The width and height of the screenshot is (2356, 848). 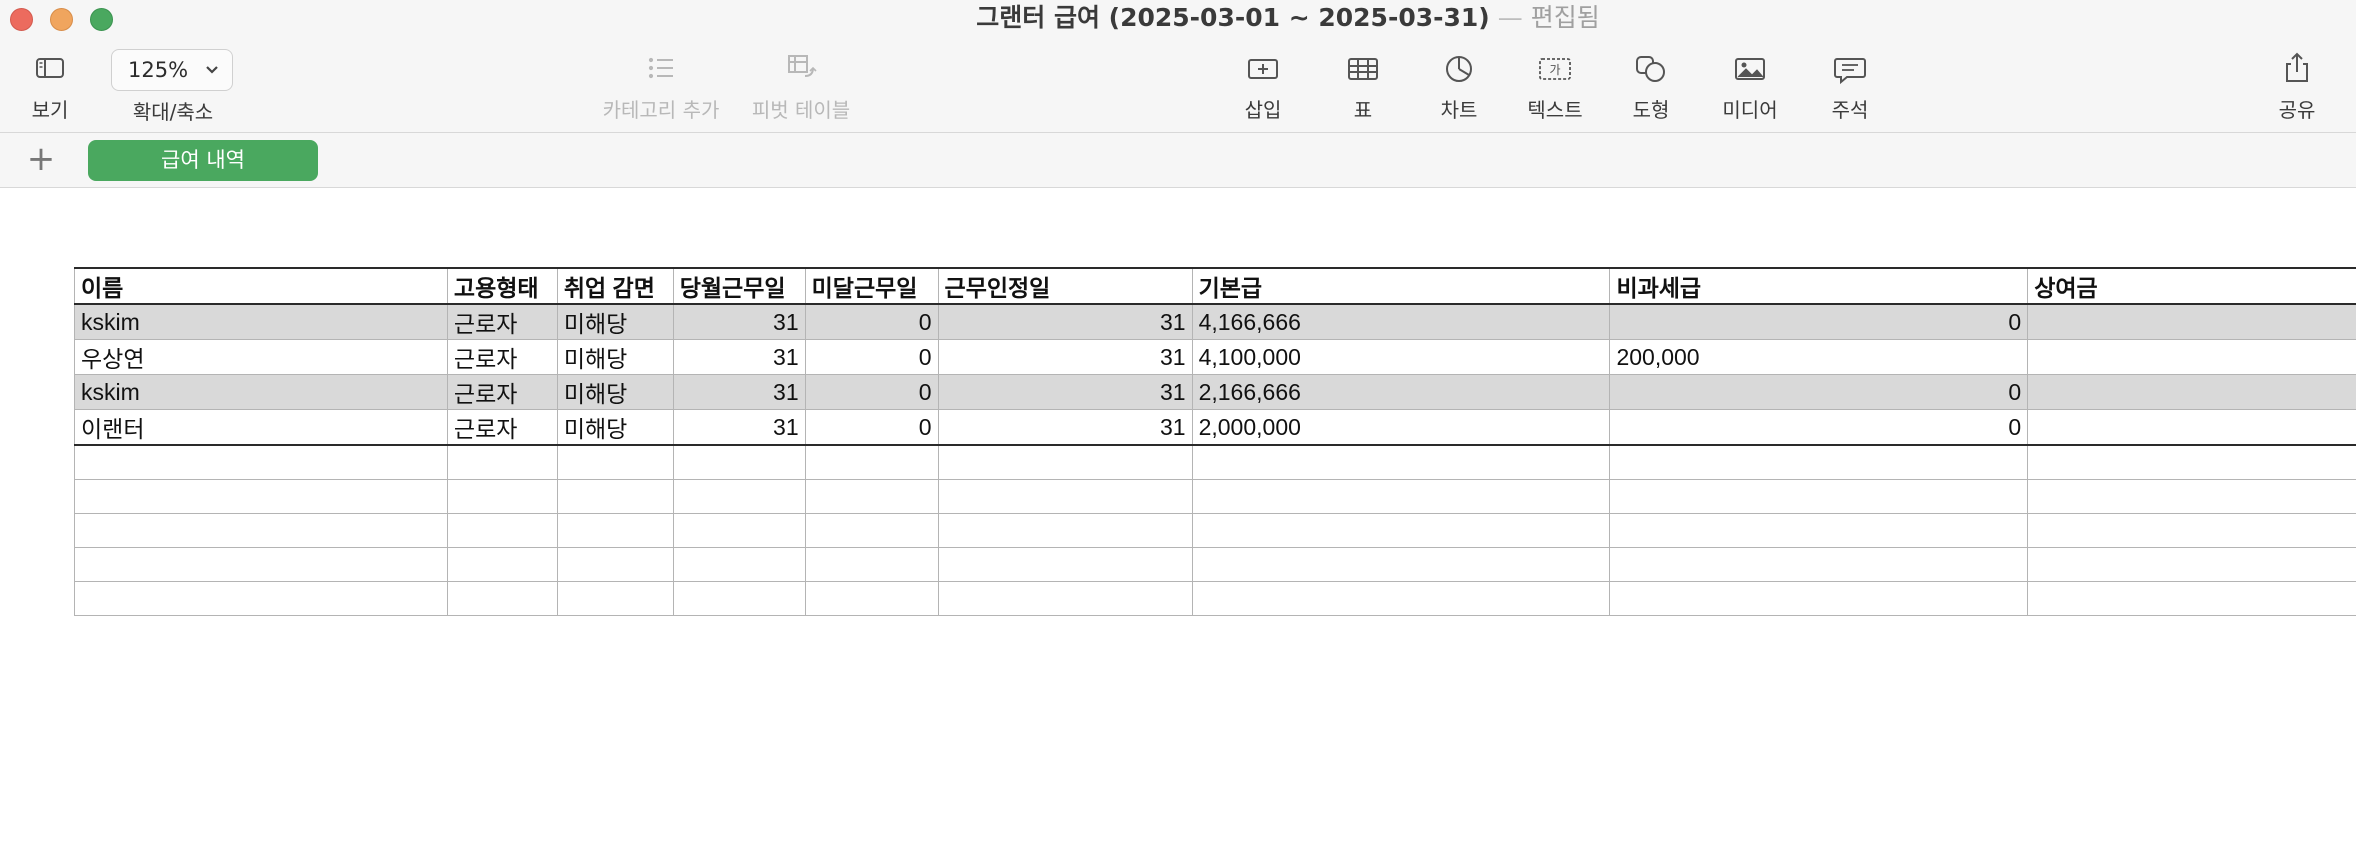 What do you see at coordinates (2191, 286) in the screenshot?
I see `column-header: 상여금` at bounding box center [2191, 286].